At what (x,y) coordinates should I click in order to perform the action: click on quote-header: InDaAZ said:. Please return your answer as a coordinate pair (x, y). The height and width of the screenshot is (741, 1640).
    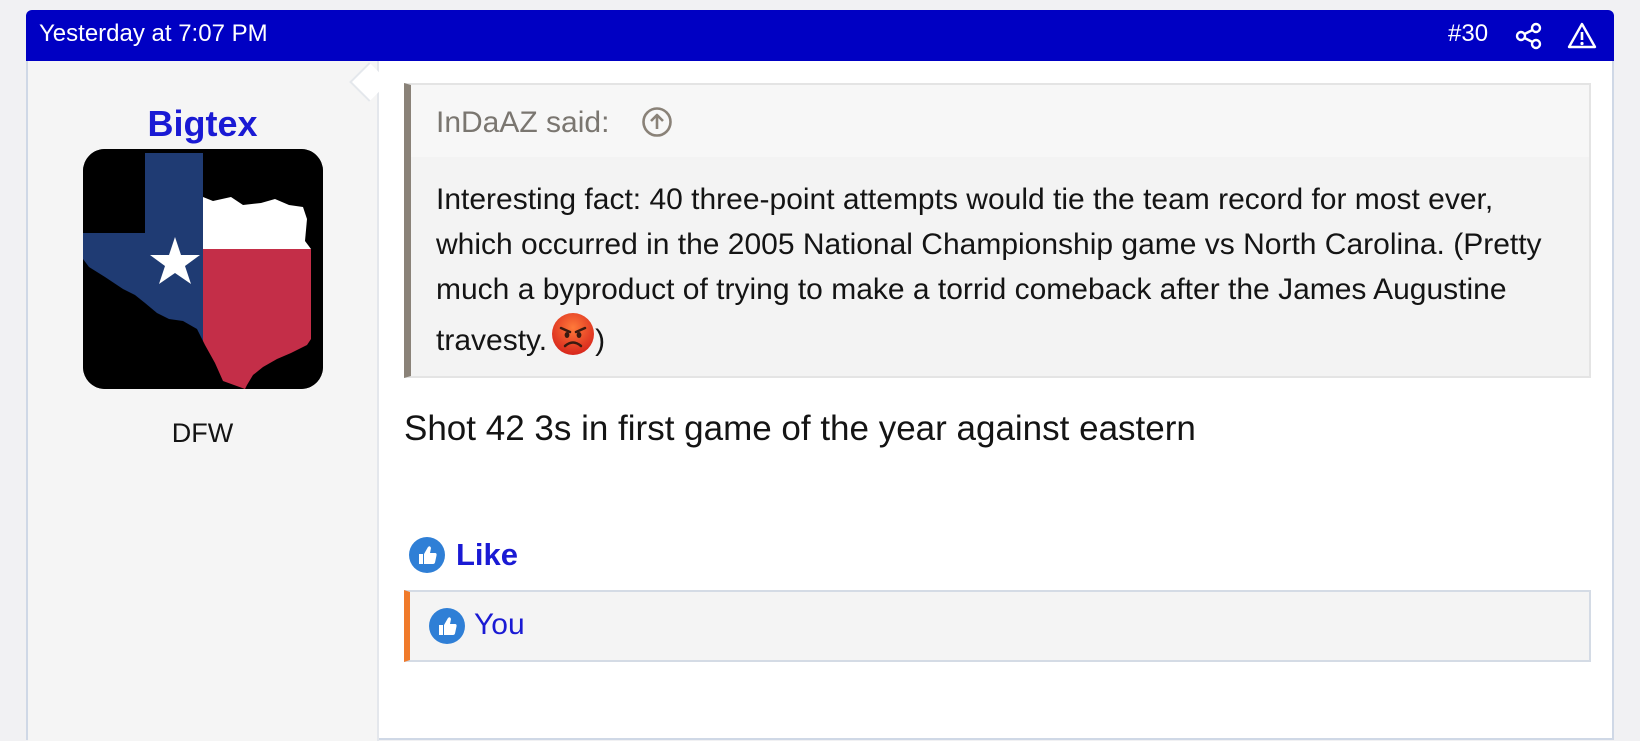
    Looking at the image, I should click on (1000, 121).